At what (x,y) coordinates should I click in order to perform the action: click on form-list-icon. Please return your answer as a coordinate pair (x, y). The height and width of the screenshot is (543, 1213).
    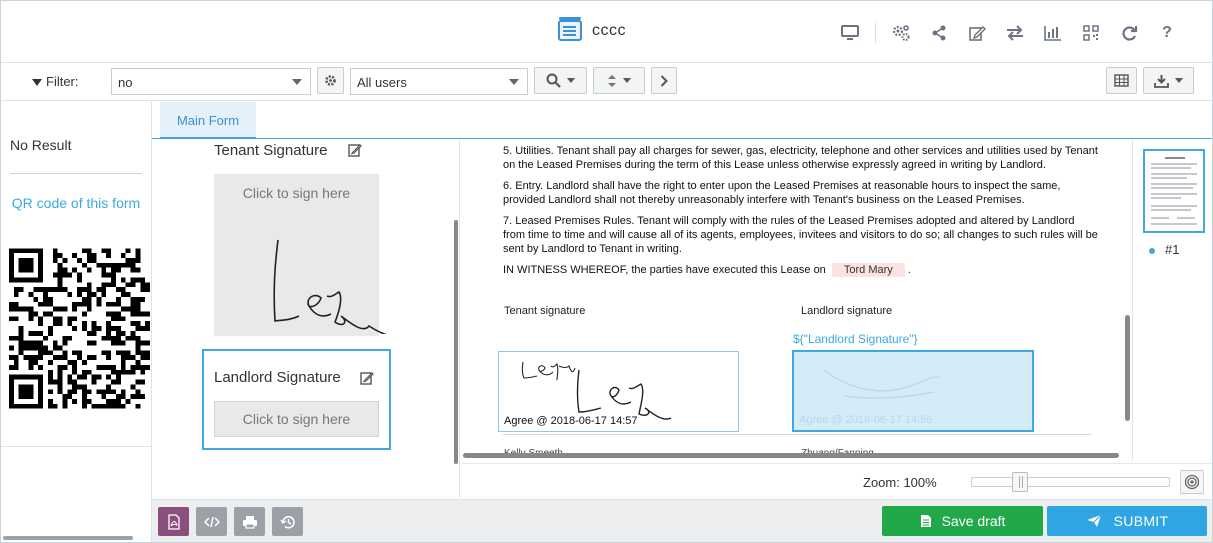
    Looking at the image, I should click on (570, 29).